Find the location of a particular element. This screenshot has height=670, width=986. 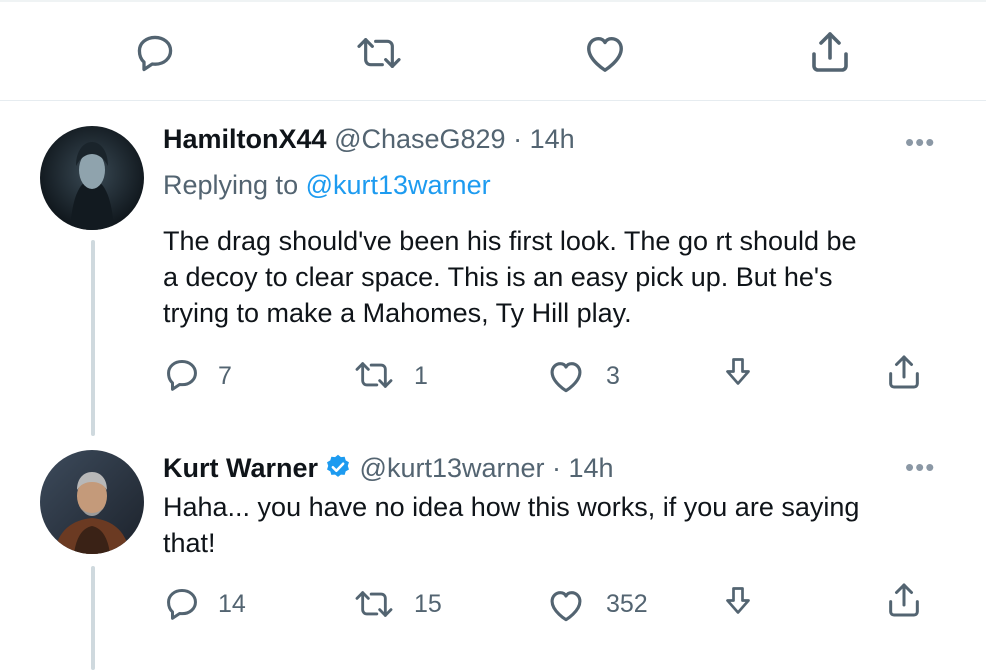

reply-count: 7 is located at coordinates (225, 376).